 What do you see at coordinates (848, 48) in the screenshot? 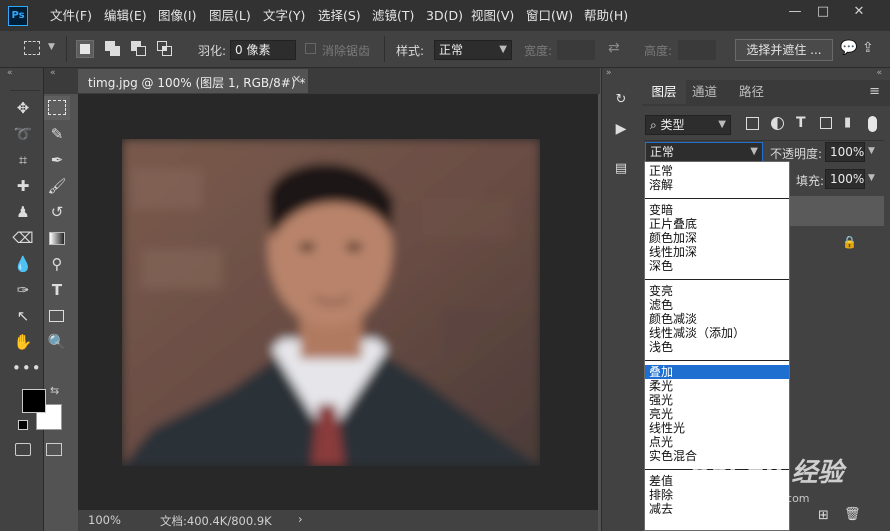
I see `chat-icon: 💬` at bounding box center [848, 48].